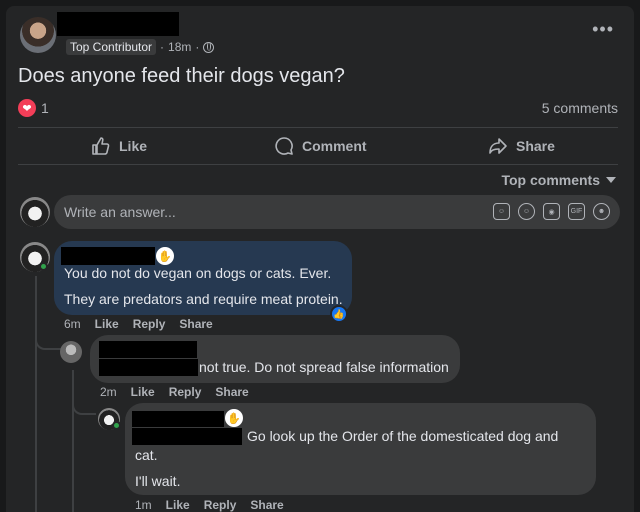  I want to click on comment-actions: 1m Like Reply Share, so click(209, 505).